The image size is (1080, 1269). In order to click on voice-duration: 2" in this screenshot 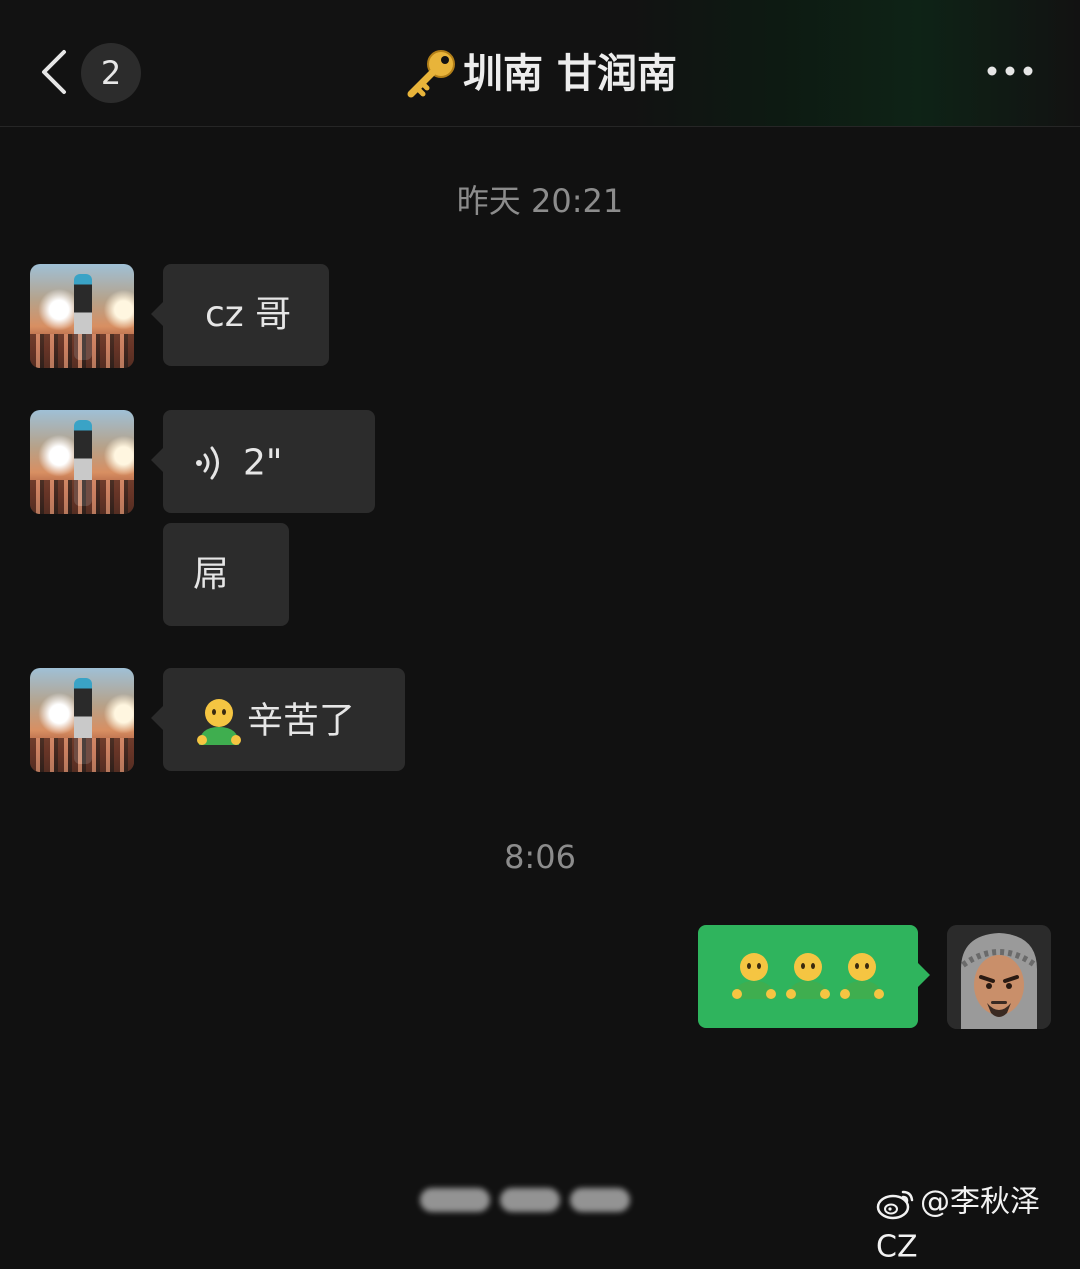, I will do `click(263, 463)`.